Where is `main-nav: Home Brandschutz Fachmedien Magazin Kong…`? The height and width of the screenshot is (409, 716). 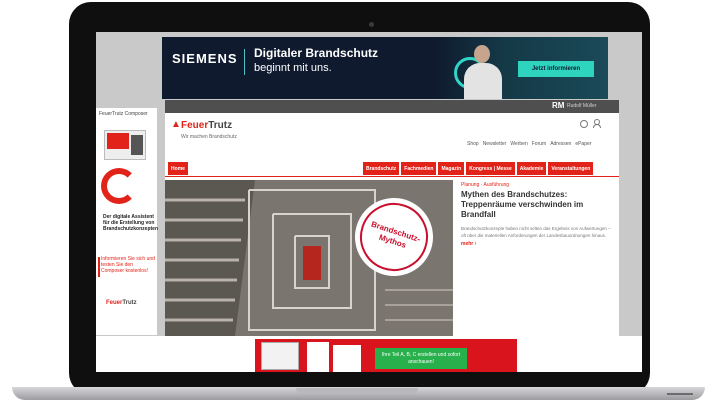 main-nav: Home Brandschutz Fachmedien Magazin Kong… is located at coordinates (392, 169).